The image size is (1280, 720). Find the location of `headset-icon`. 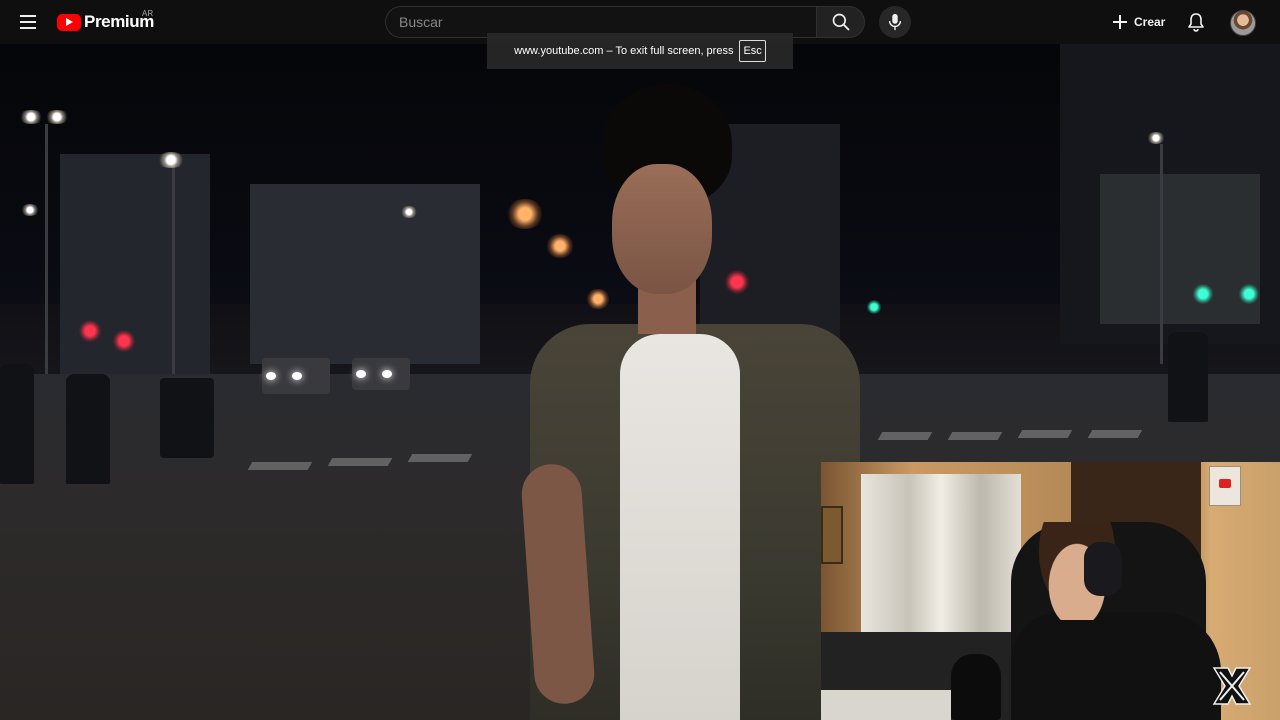

headset-icon is located at coordinates (1103, 569).